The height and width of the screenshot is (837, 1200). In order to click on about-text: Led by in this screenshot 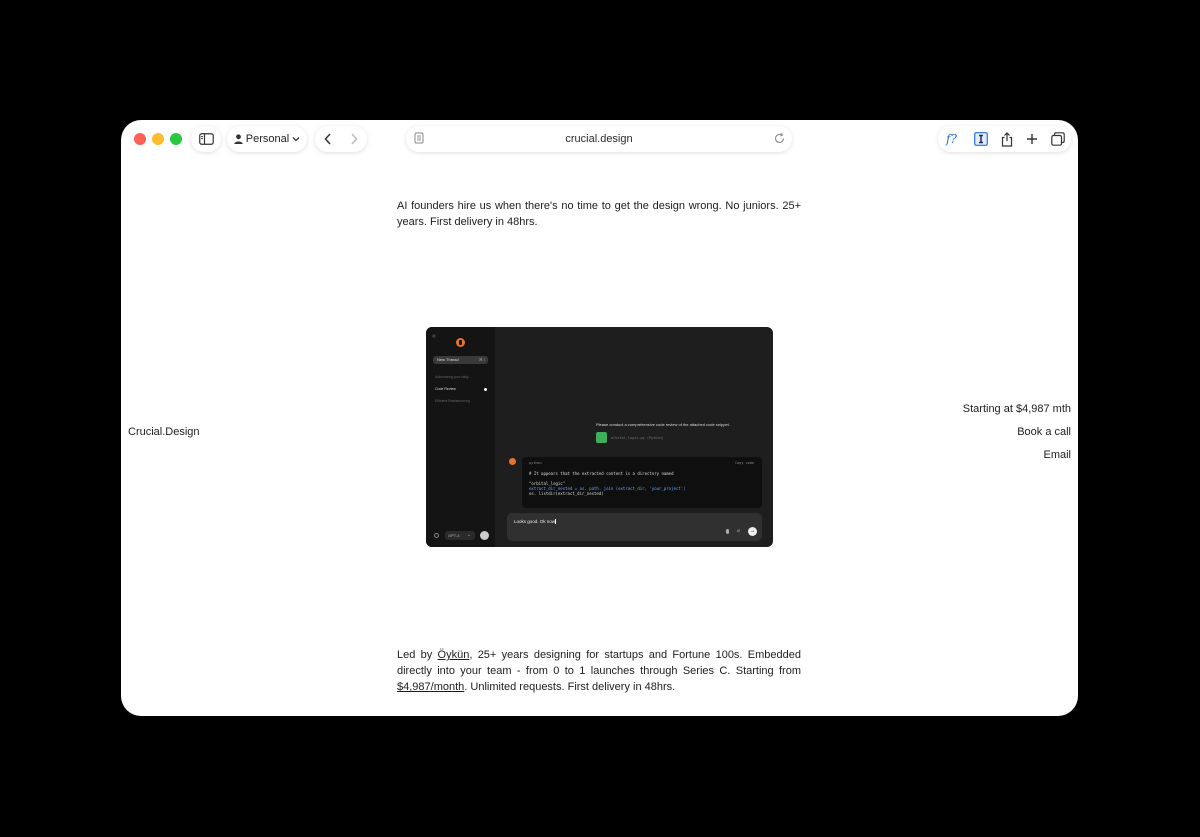, I will do `click(417, 655)`.